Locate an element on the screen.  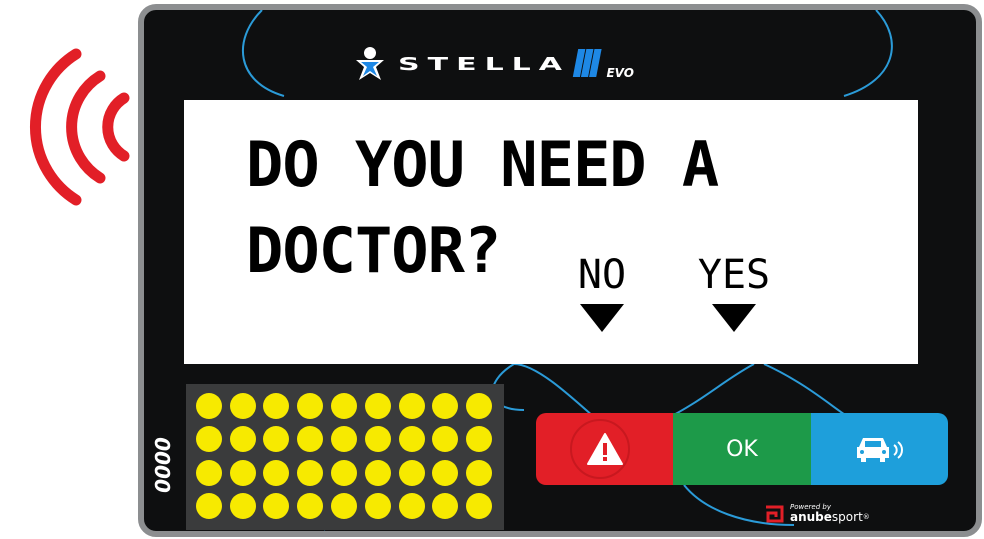
anubesport-wordmark: anubesport® is located at coordinates (830, 517).